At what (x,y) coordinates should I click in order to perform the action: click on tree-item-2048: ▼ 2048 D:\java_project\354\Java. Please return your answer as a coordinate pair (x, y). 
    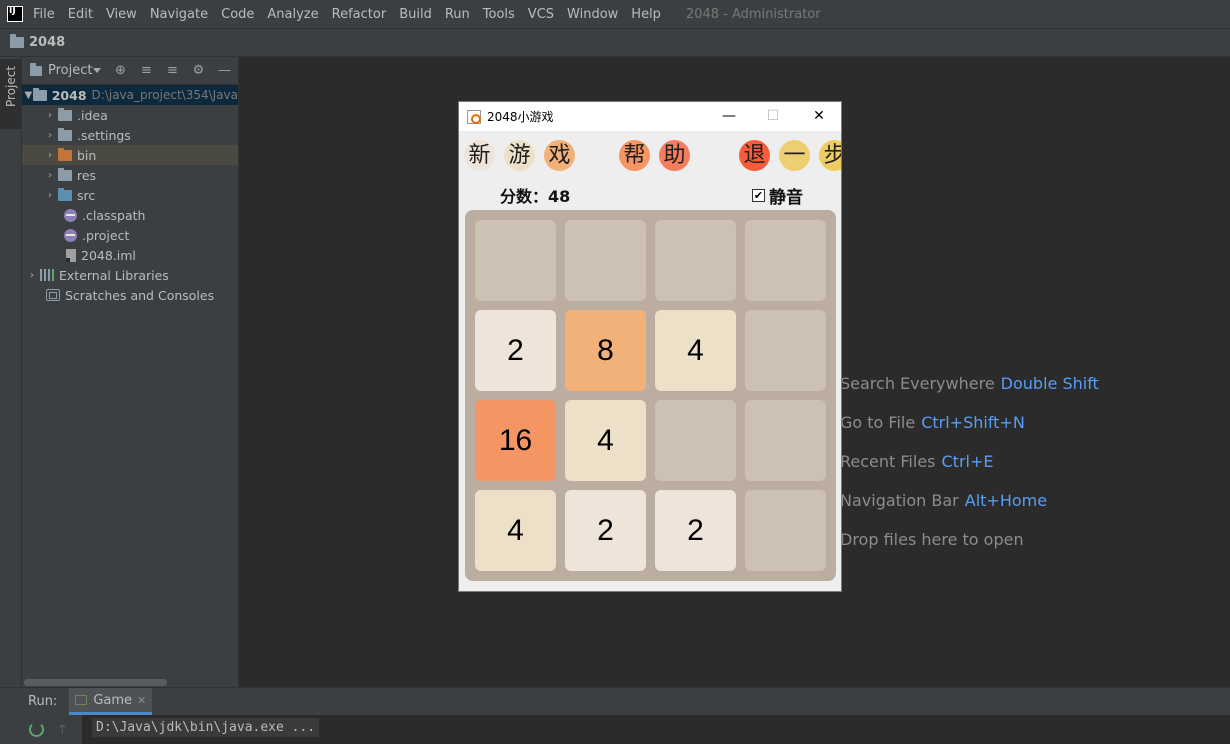
    Looking at the image, I should click on (130, 95).